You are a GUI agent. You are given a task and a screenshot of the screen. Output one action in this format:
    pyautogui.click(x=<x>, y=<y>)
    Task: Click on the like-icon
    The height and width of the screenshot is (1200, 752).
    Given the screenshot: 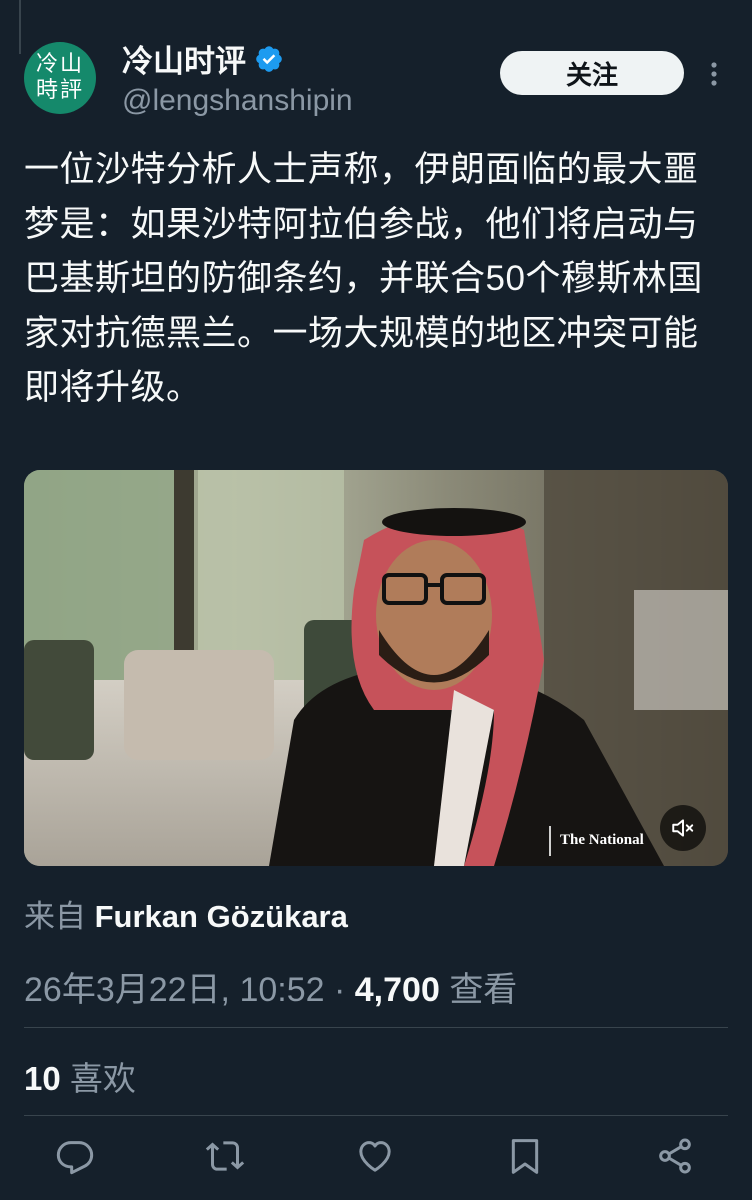 What is the action you would take?
    pyautogui.click(x=375, y=1156)
    